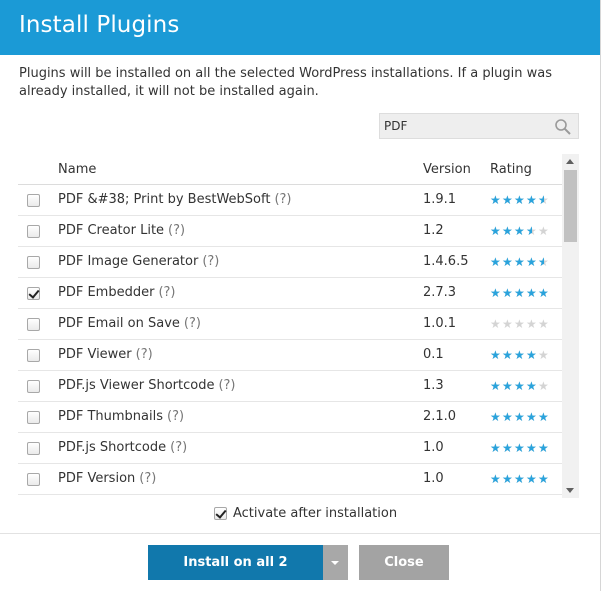 This screenshot has width=601, height=591. Describe the element at coordinates (290, 262) in the screenshot. I see `table-row: PDF Image Generator (?) 1.4.6.5 ★ ★ ★ ★ ★ ★ ★ ★ ★ ★` at that location.